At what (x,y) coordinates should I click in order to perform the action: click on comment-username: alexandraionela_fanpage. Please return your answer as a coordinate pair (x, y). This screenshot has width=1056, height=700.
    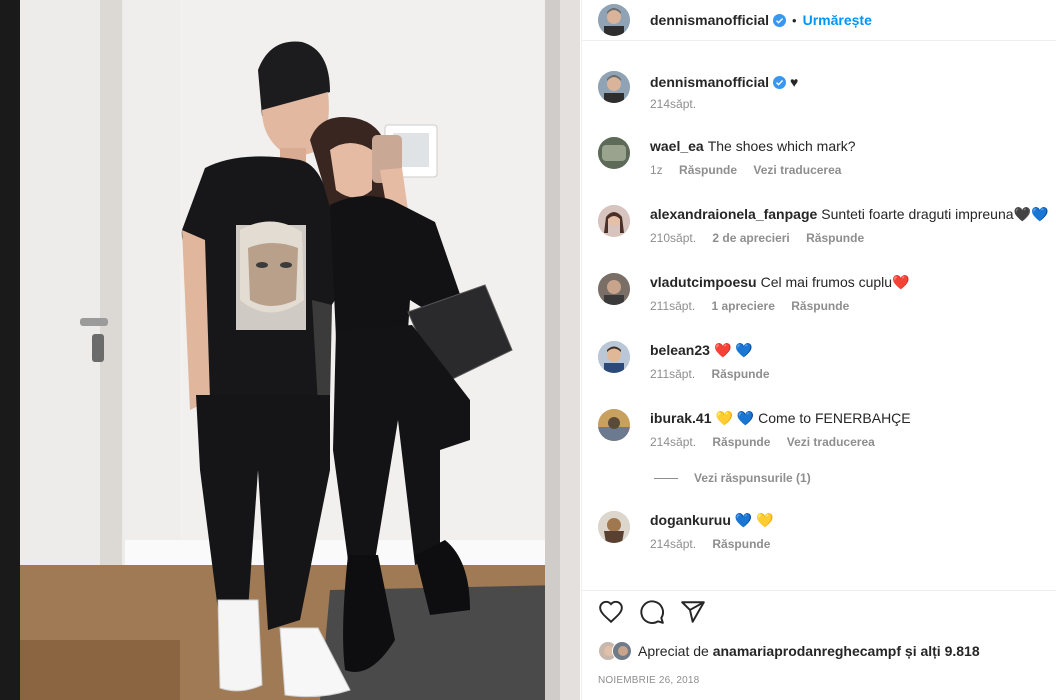
    Looking at the image, I should click on (733, 214).